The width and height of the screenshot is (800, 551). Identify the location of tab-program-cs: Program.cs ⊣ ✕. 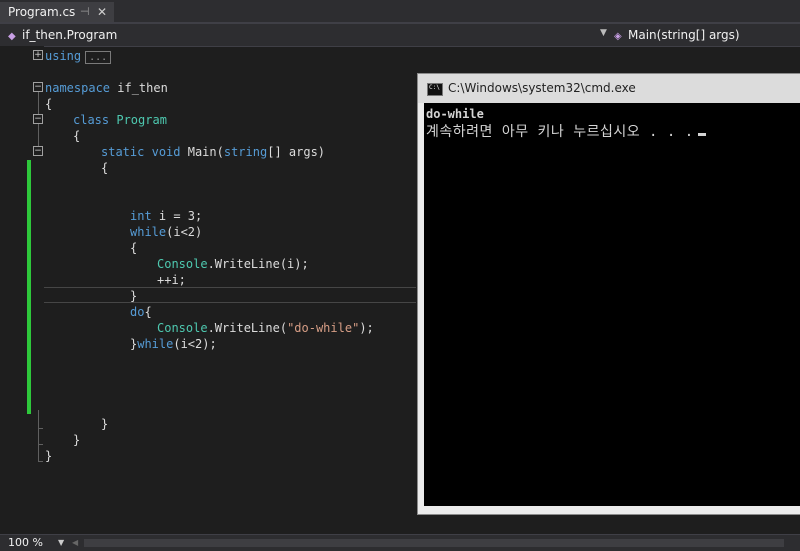
(57, 12).